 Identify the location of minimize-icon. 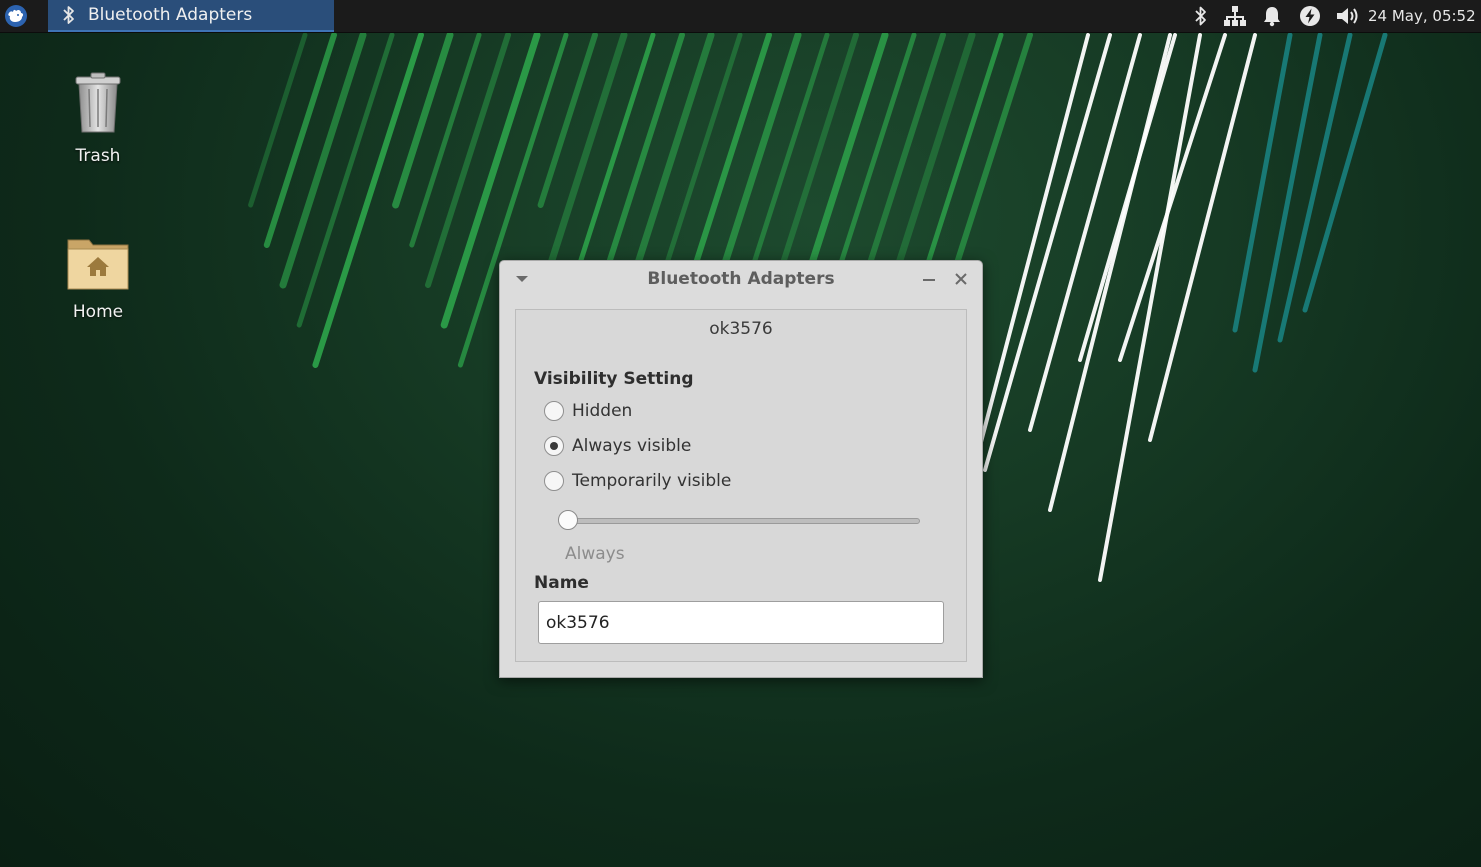
(929, 280).